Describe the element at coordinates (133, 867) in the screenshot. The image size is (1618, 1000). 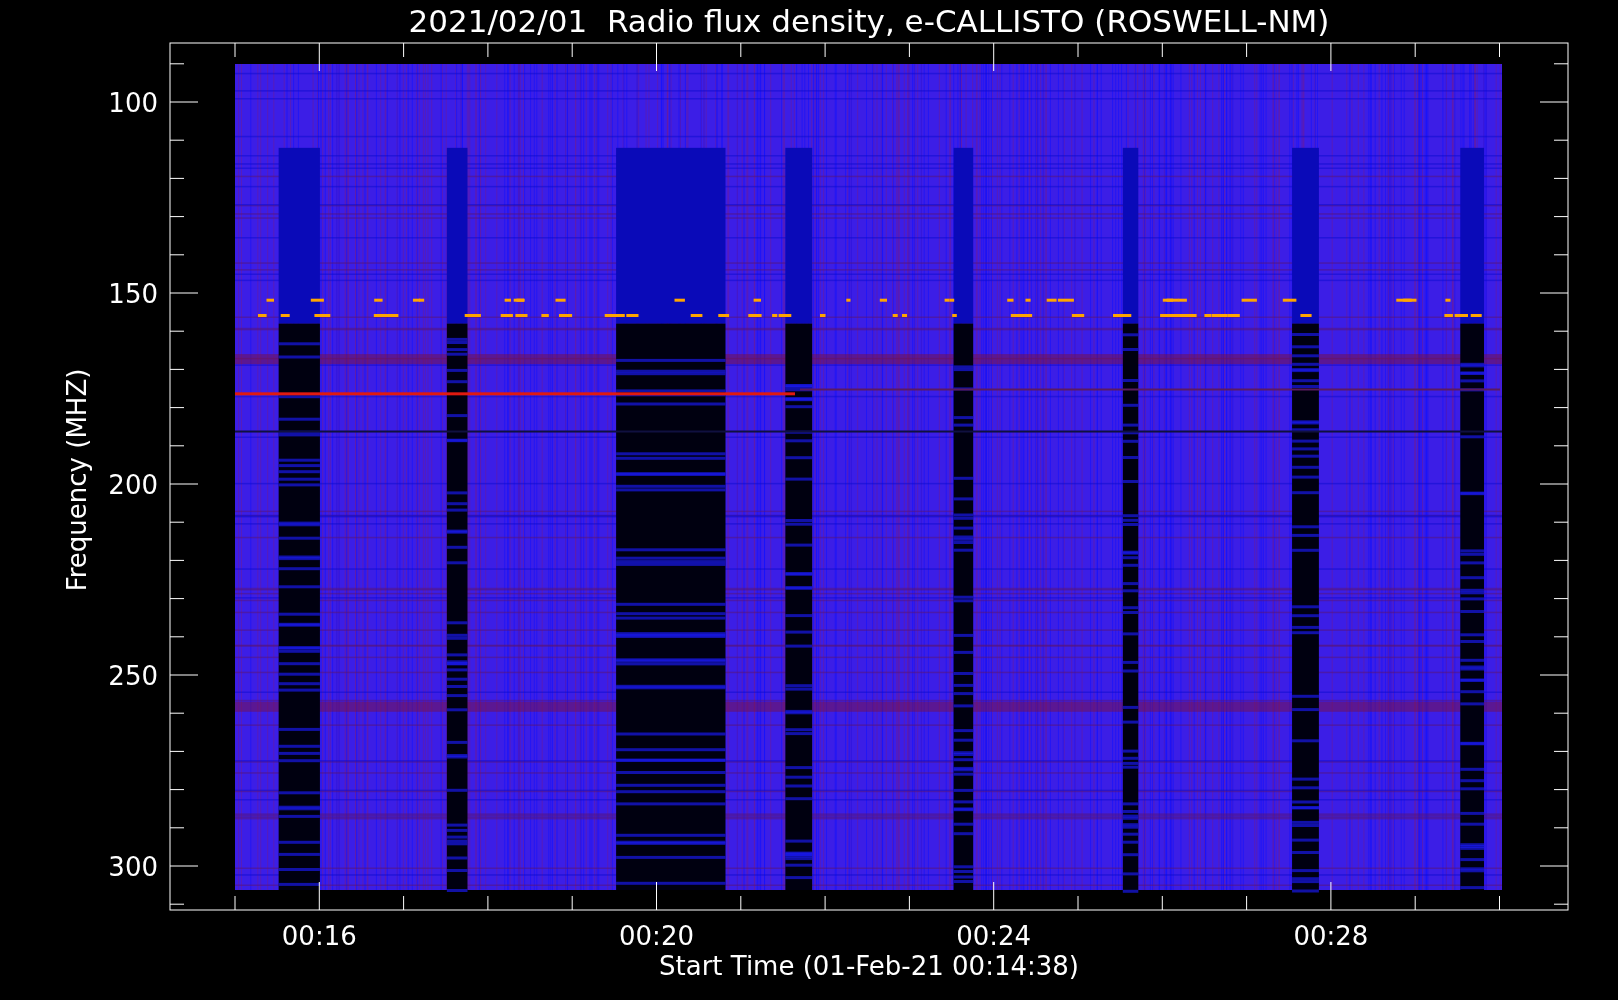
I see `tick-label: 300` at that location.